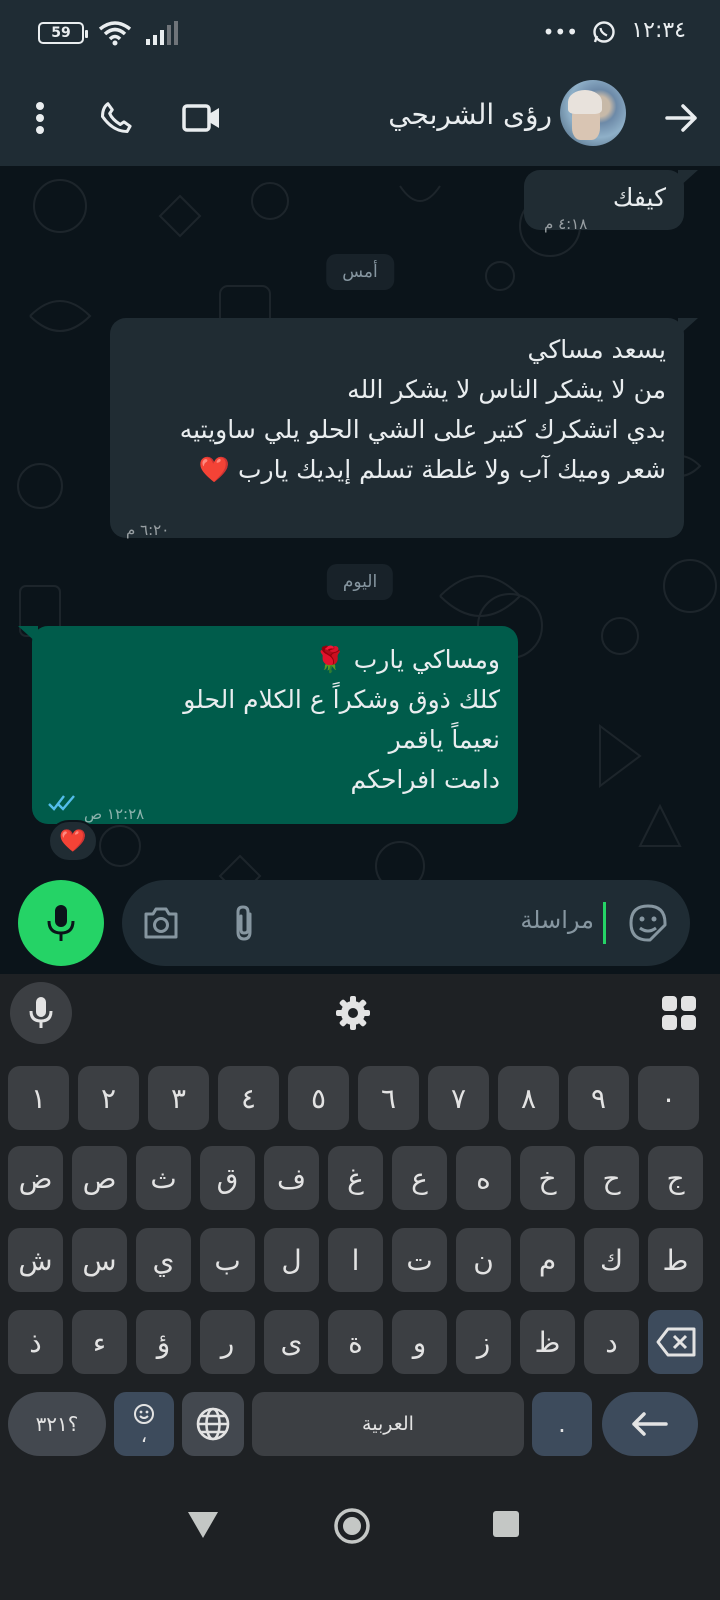 This screenshot has height=1600, width=720. Describe the element at coordinates (419, 1342) in the screenshot. I see `letter-key: و` at that location.